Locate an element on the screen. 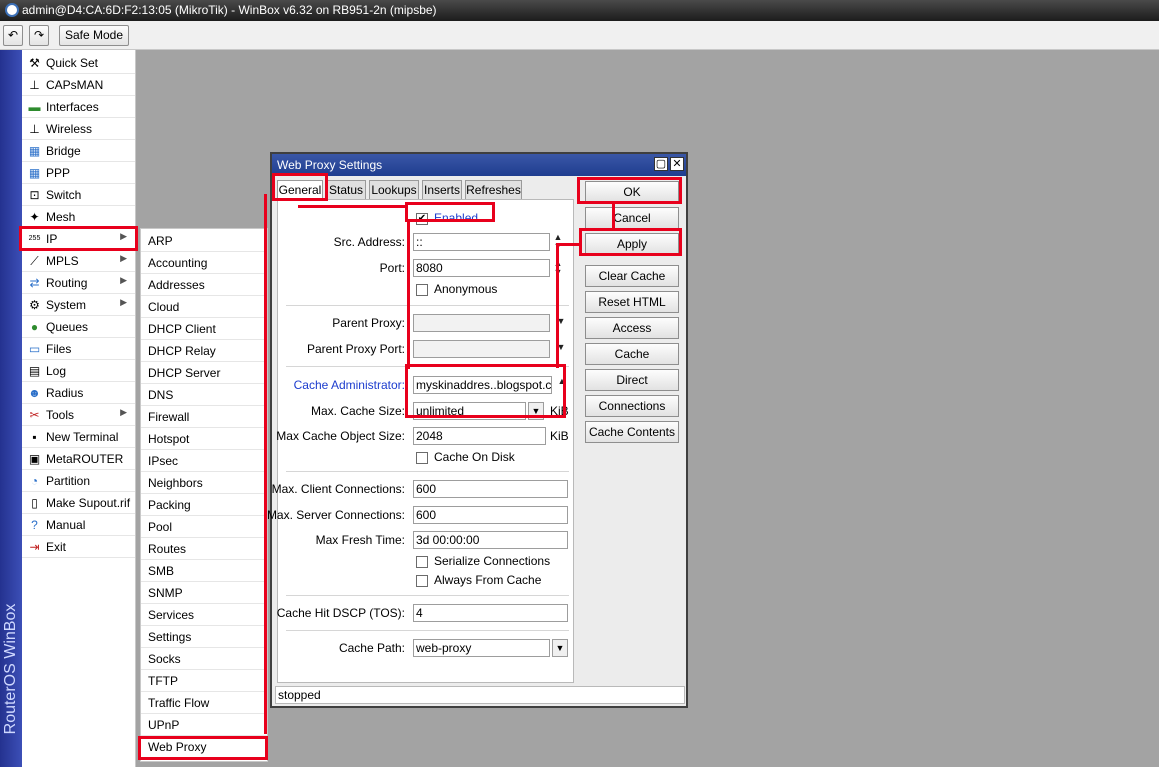  submenu-item-arp: ARP is located at coordinates (204, 241).